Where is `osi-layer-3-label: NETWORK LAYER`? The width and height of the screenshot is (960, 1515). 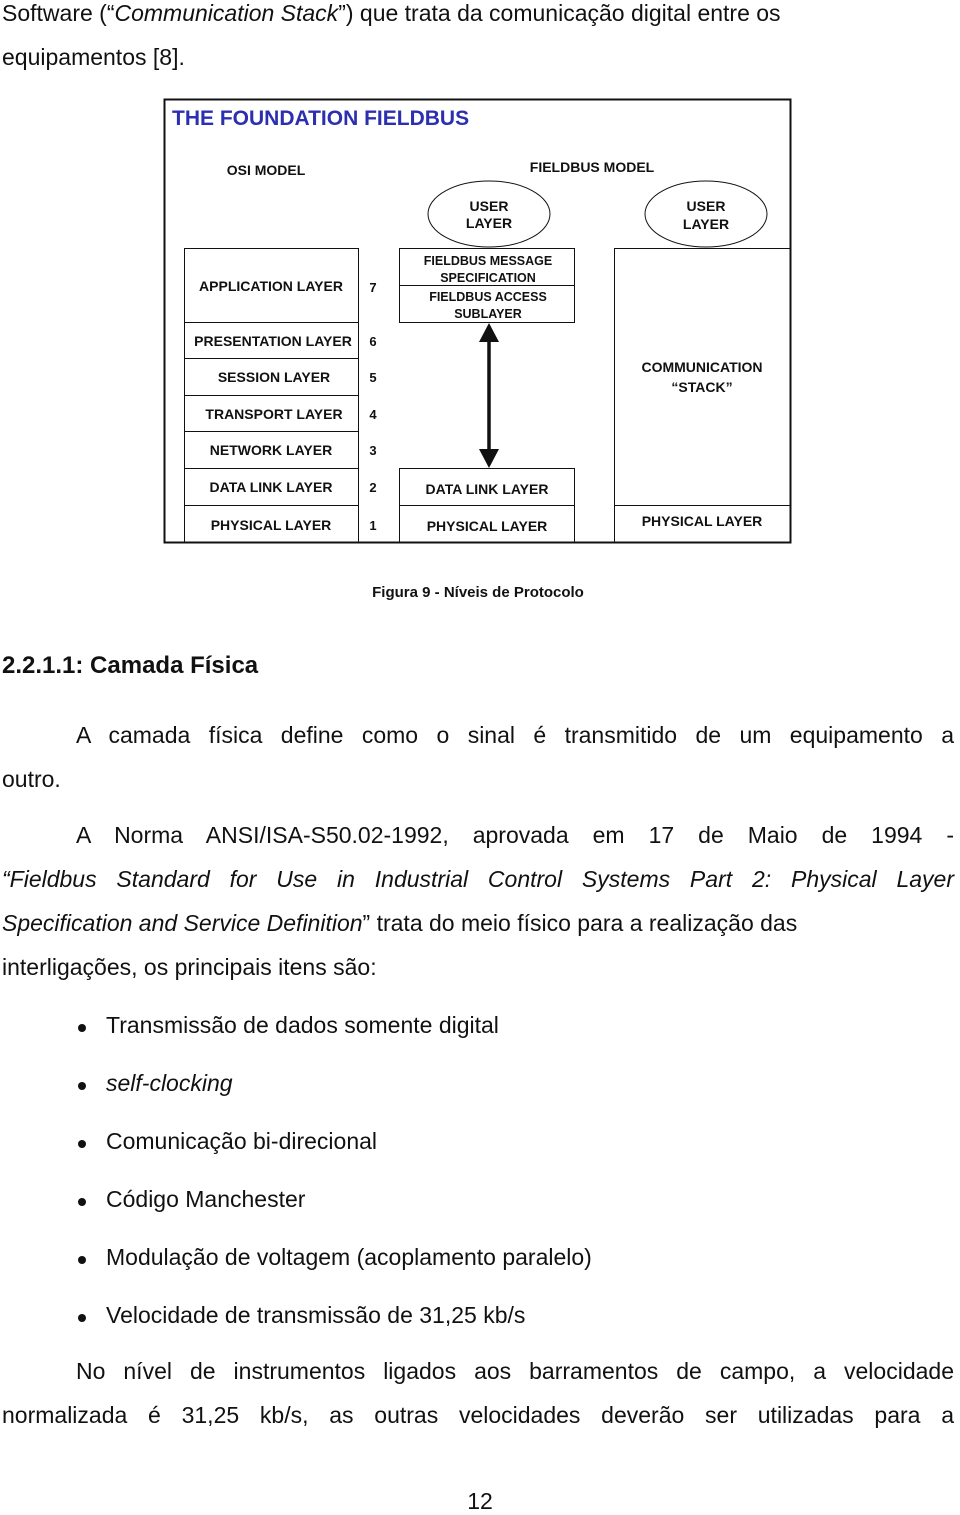 osi-layer-3-label: NETWORK LAYER is located at coordinates (271, 450).